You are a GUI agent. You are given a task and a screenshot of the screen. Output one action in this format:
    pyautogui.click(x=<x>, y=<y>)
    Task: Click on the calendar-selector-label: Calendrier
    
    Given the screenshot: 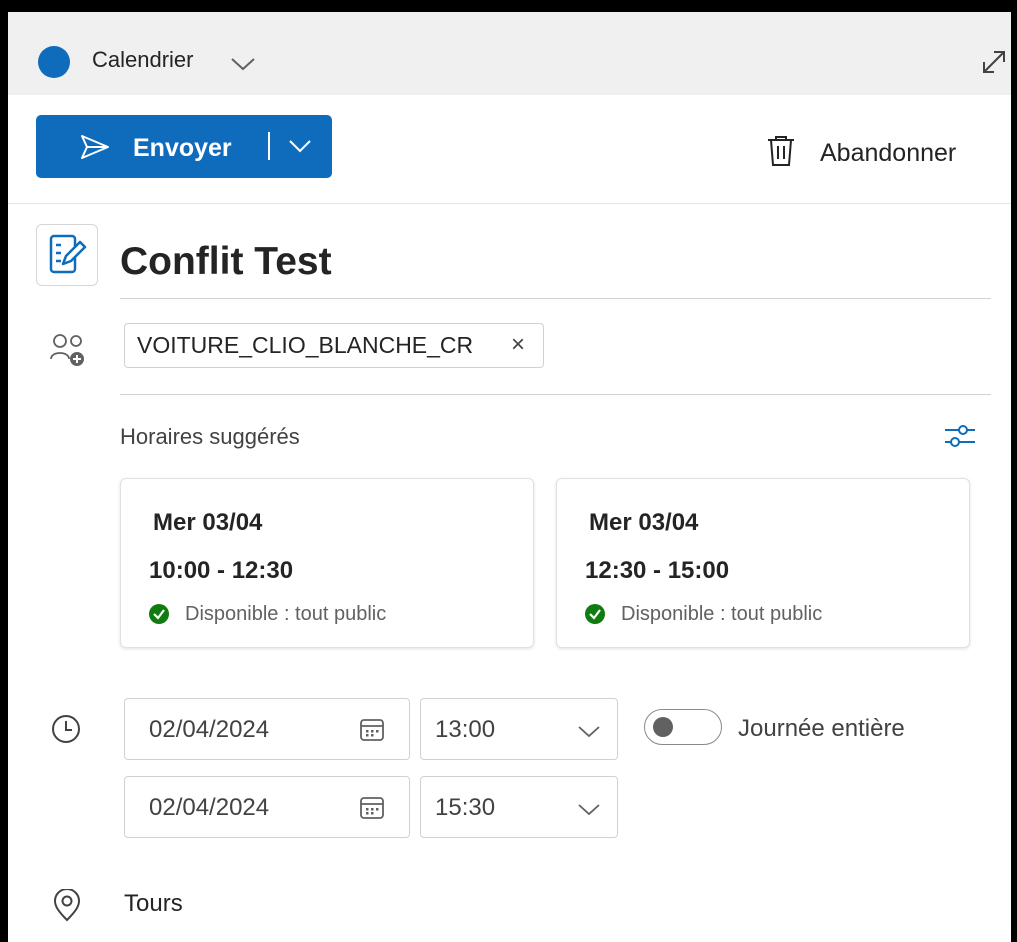 What is the action you would take?
    pyautogui.click(x=143, y=60)
    